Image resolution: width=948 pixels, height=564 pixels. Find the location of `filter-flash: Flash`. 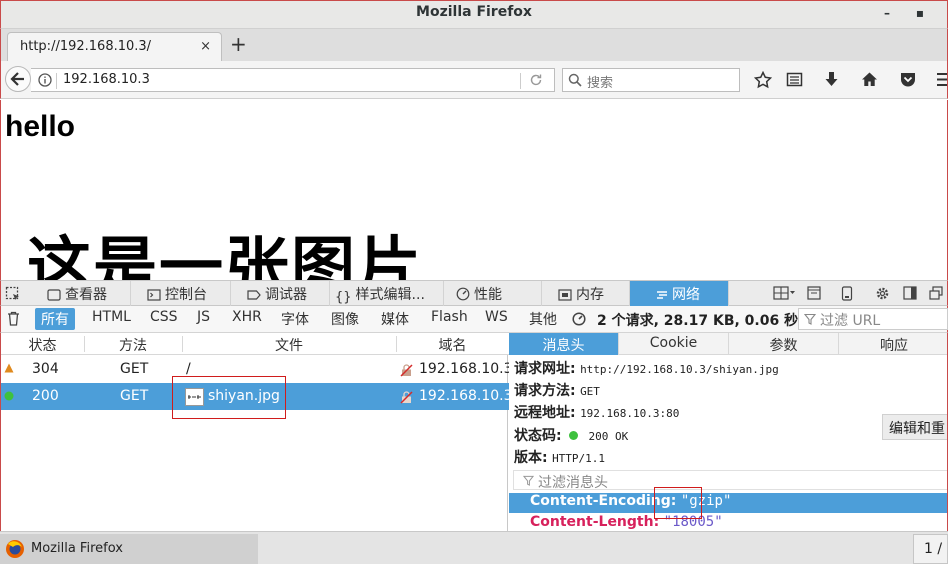

filter-flash: Flash is located at coordinates (449, 319).